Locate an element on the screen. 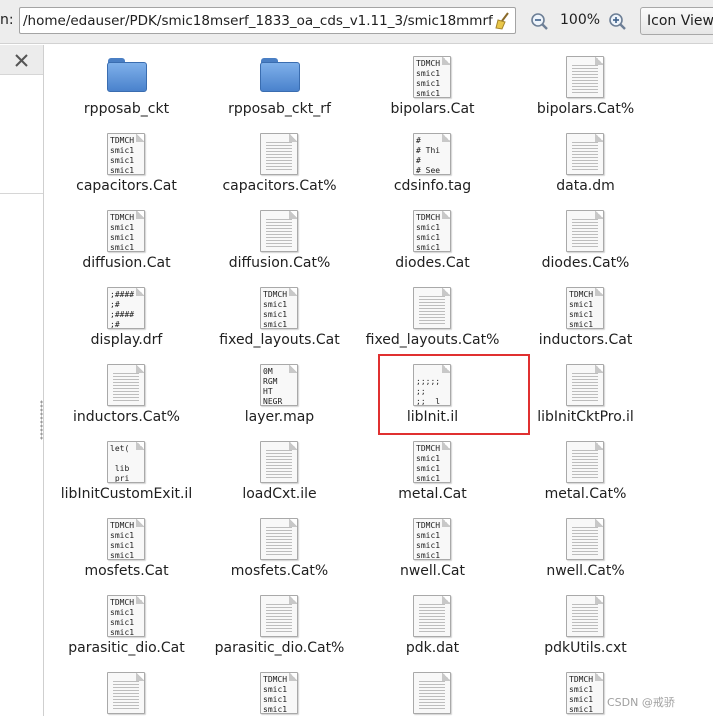 This screenshot has width=713, height=716. close-icon is located at coordinates (21, 60).